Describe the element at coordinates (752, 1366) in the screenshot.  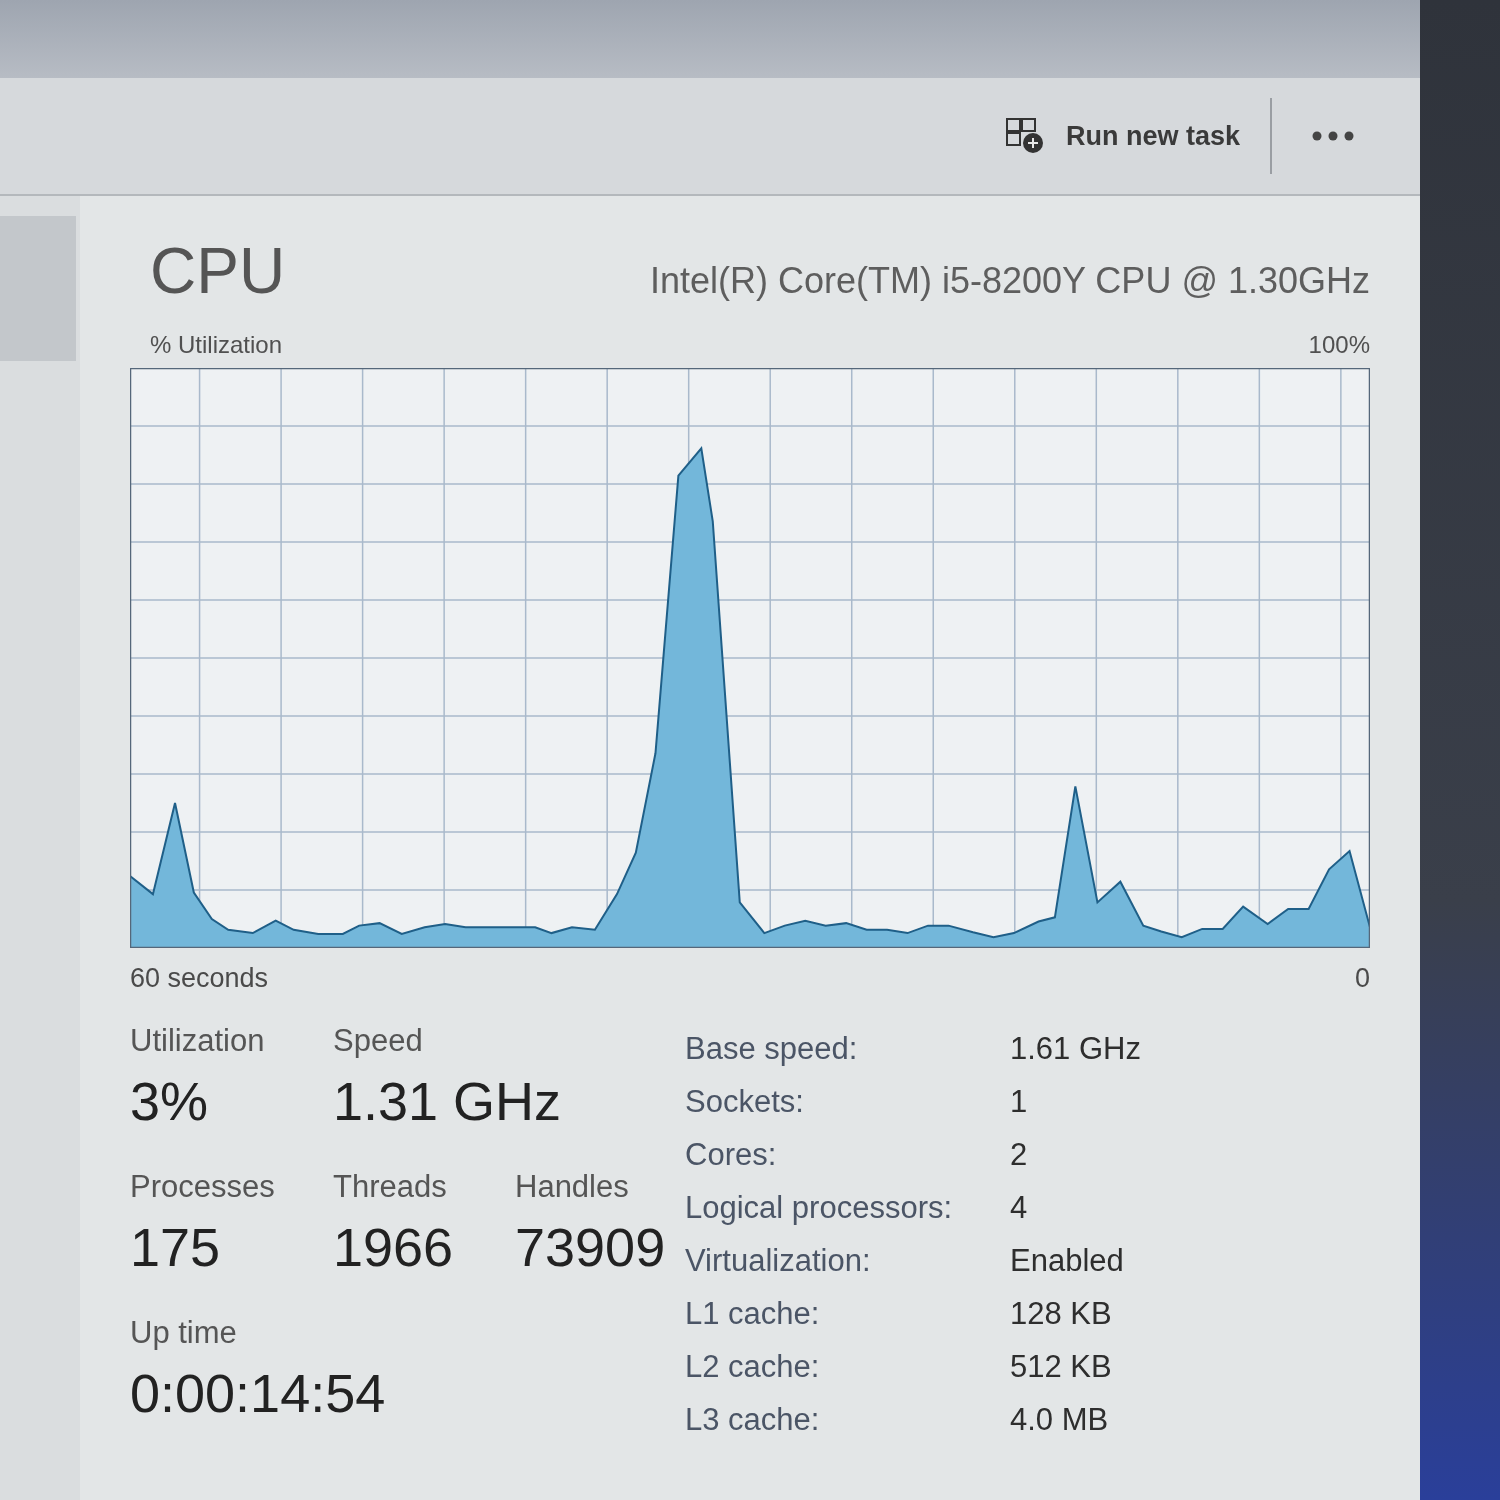
I see `detail-label: L2 cache:` at that location.